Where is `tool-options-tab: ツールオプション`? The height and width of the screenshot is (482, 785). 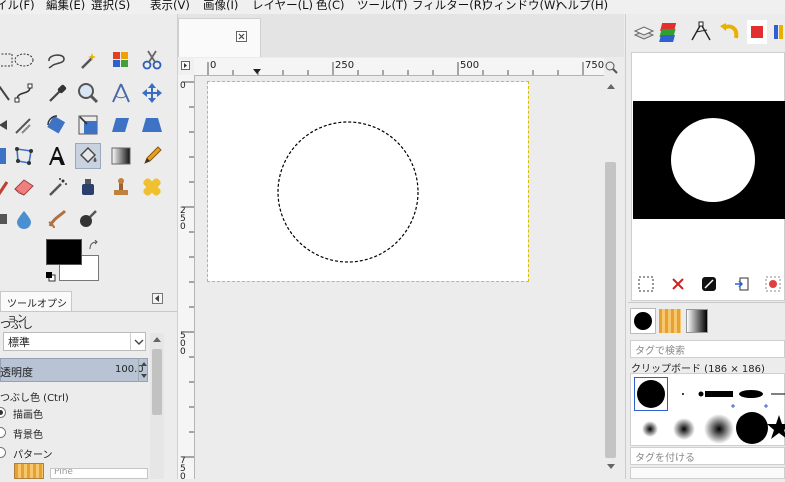
tool-options-tab: ツールオプション is located at coordinates (36, 308).